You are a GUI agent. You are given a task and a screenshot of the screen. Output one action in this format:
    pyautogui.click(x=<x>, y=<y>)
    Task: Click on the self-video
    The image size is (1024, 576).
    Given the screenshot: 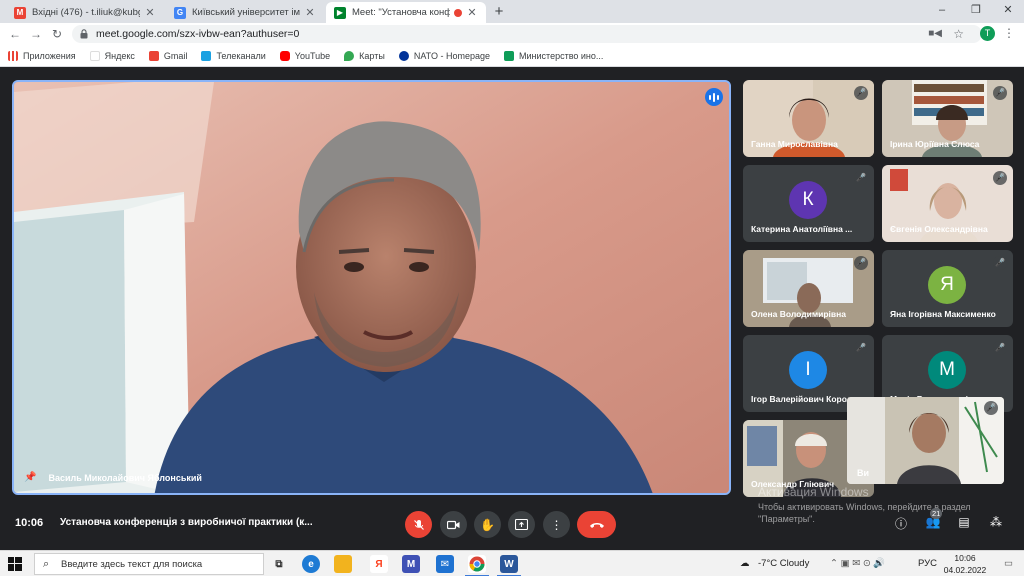 What is the action you would take?
    pyautogui.click(x=925, y=440)
    